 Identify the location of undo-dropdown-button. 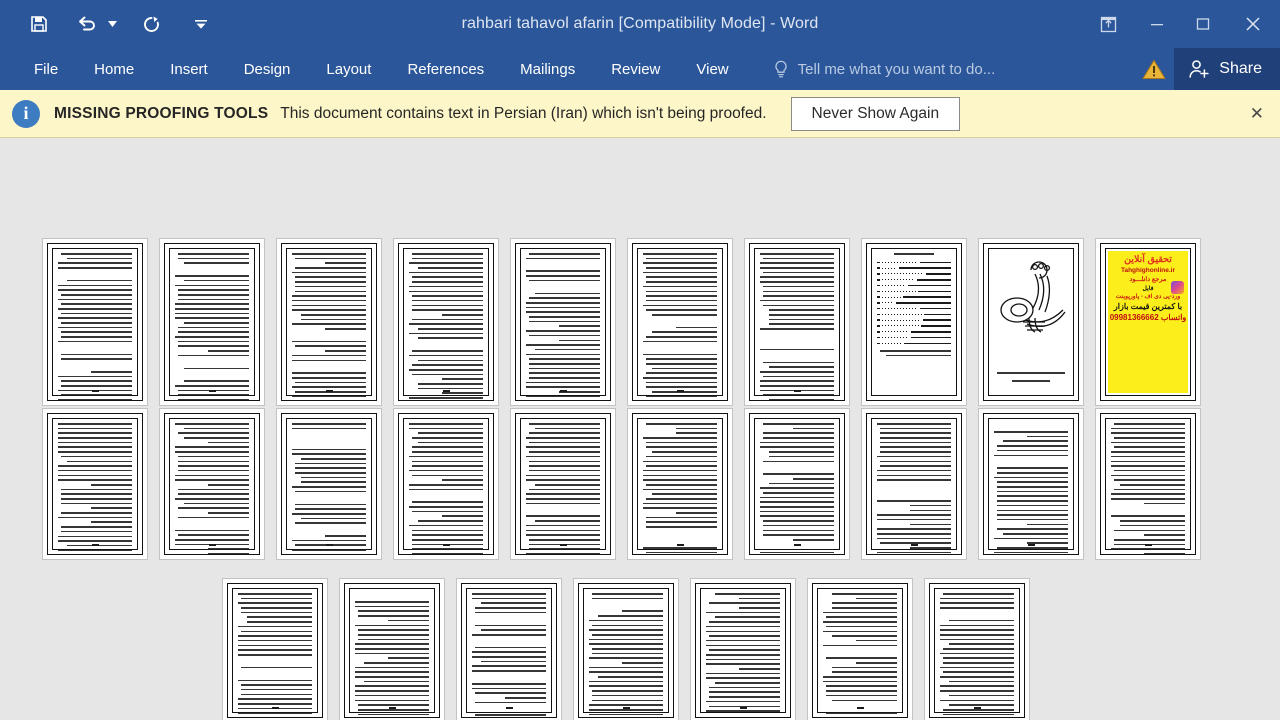
(112, 24).